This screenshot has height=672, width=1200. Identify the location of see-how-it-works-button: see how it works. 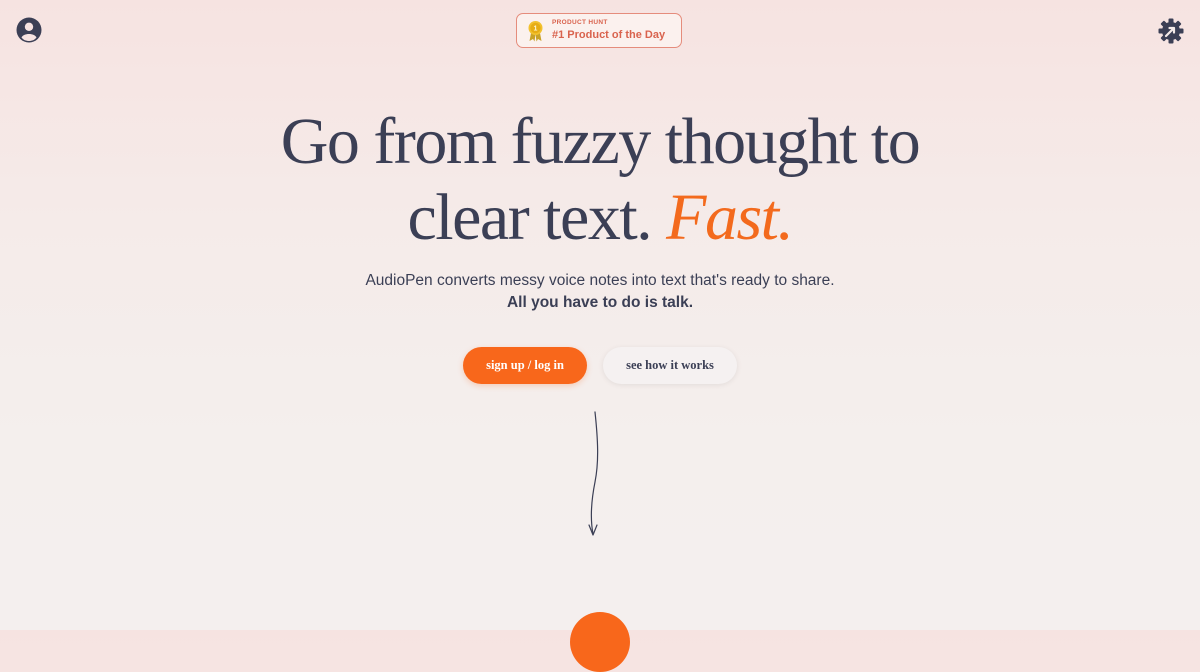
(670, 365).